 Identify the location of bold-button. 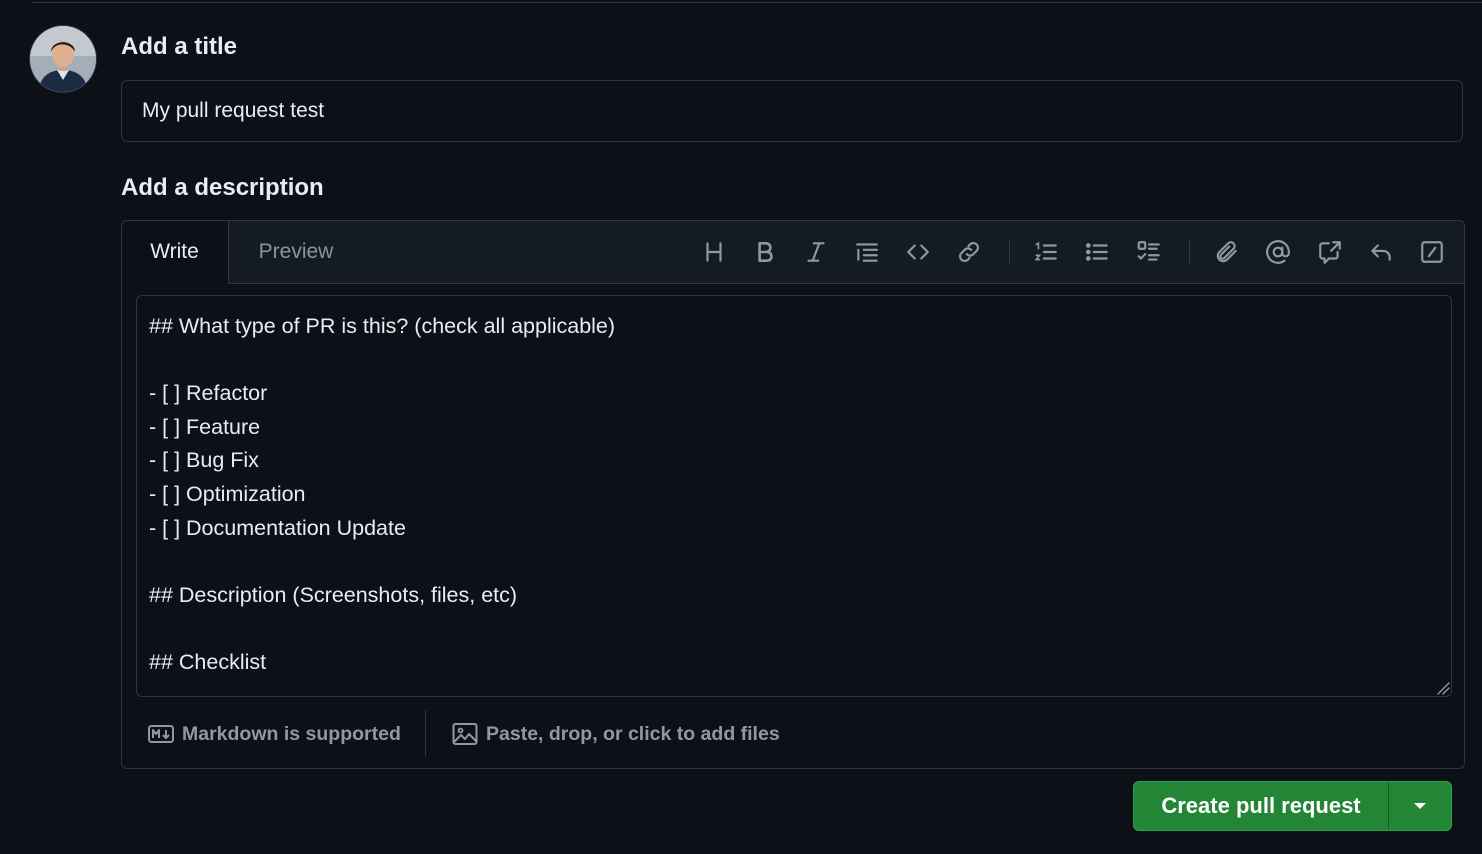
(765, 252).